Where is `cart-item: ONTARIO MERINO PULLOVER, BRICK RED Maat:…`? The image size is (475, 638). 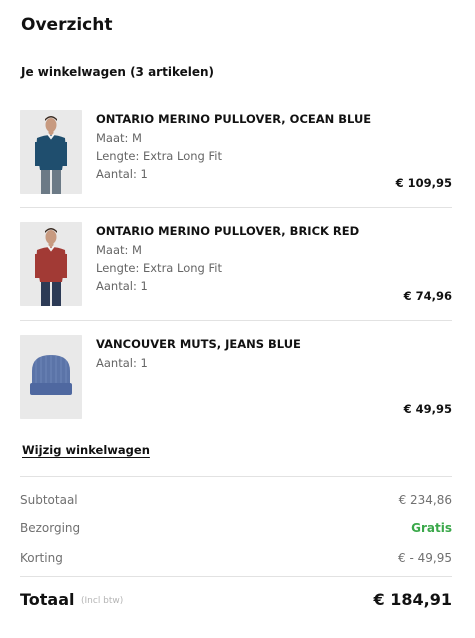
cart-item: ONTARIO MERINO PULLOVER, BRICK RED Maat:… is located at coordinates (236, 264).